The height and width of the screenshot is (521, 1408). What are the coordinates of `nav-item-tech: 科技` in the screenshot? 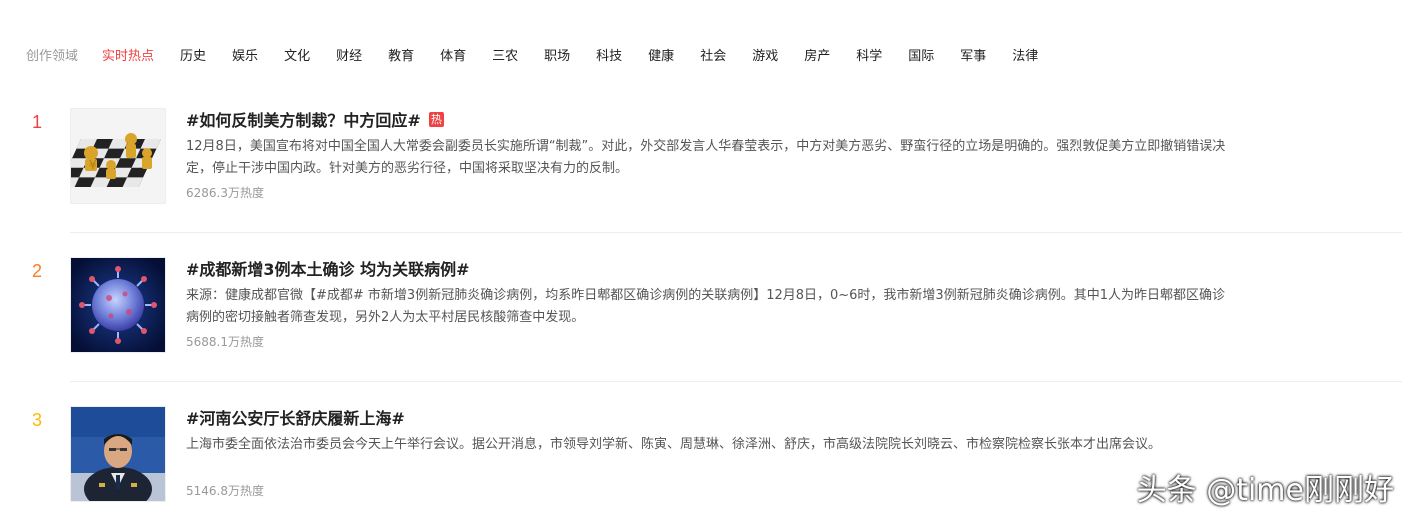 It's located at (609, 54).